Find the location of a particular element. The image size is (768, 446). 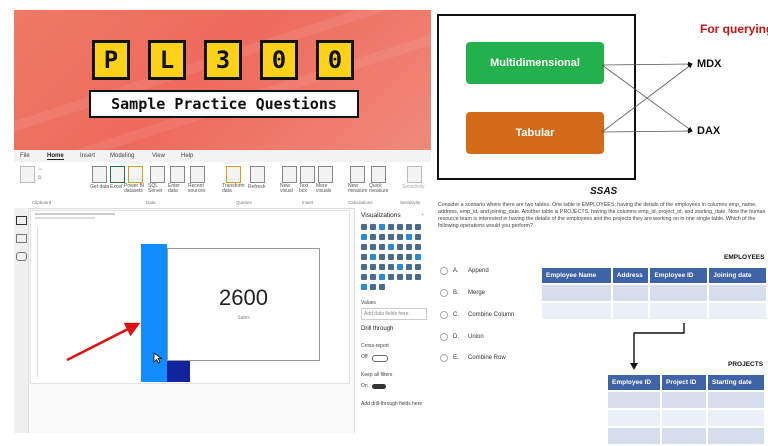

option-b: B. Merge is located at coordinates (462, 293).